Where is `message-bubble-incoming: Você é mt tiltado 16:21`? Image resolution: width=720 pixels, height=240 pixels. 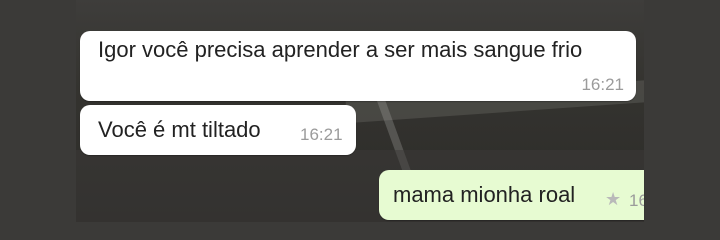
message-bubble-incoming: Você é mt tiltado 16:21 is located at coordinates (218, 130).